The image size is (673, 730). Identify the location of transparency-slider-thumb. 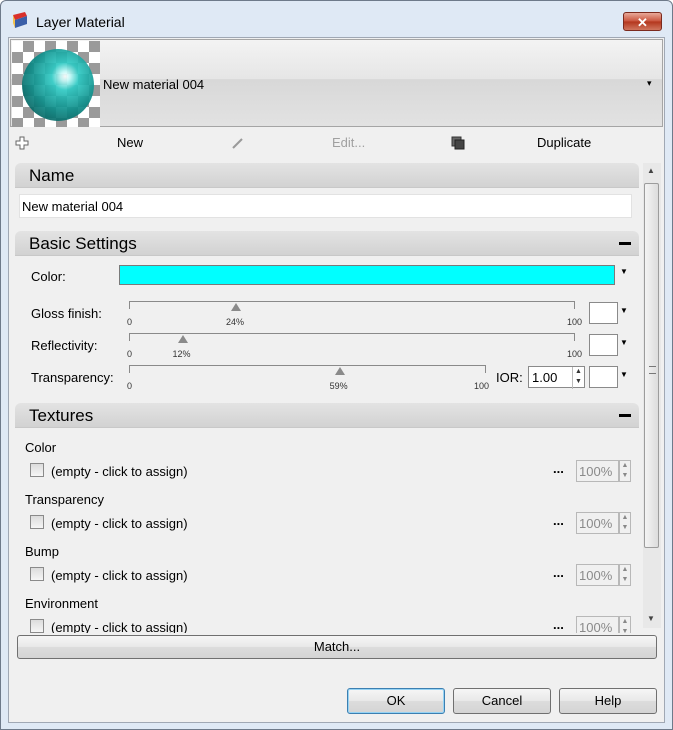
(339, 371).